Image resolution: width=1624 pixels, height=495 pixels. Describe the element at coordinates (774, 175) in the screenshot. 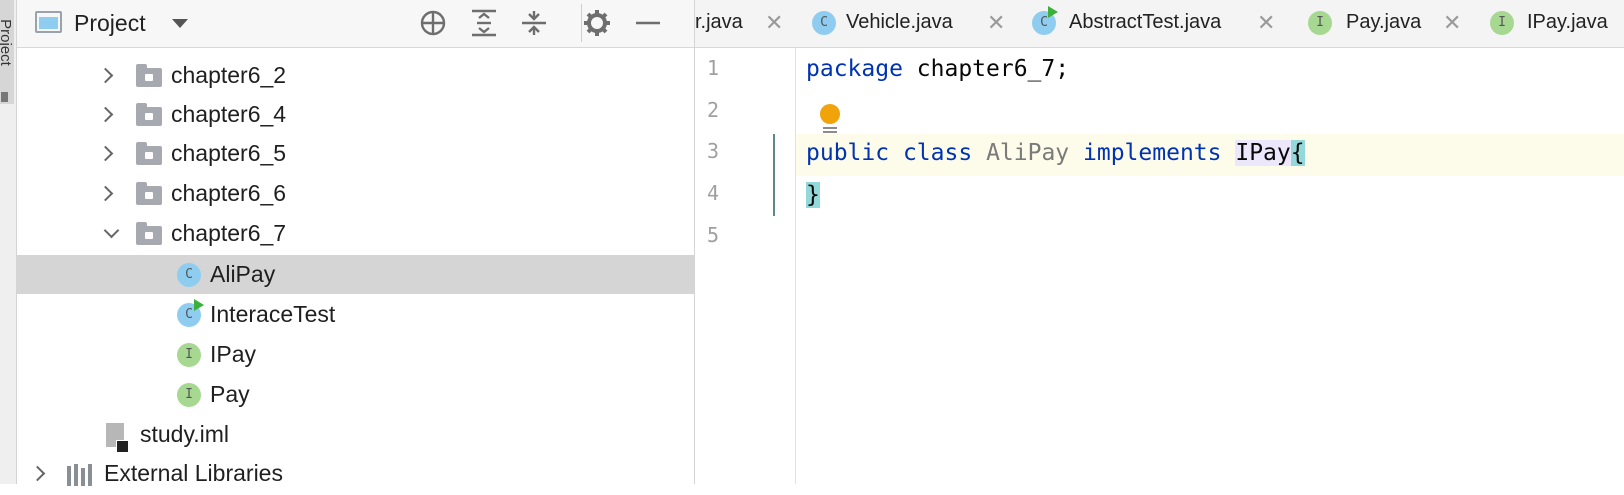

I see `change-marker` at that location.